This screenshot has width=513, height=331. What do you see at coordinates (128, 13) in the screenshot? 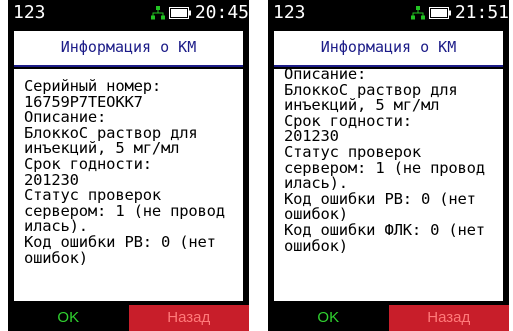
I see `status-bar: 123 20:45` at bounding box center [128, 13].